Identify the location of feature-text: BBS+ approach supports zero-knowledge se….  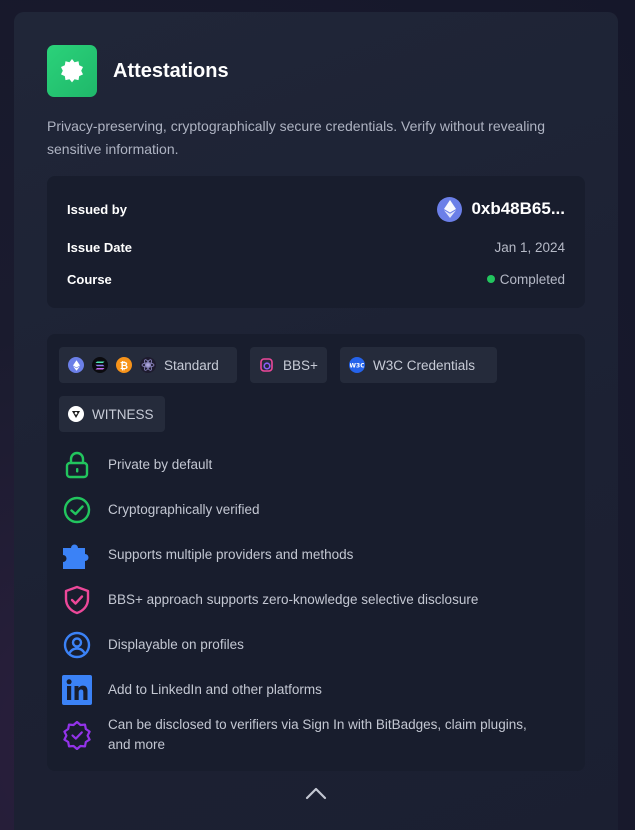
(293, 599).